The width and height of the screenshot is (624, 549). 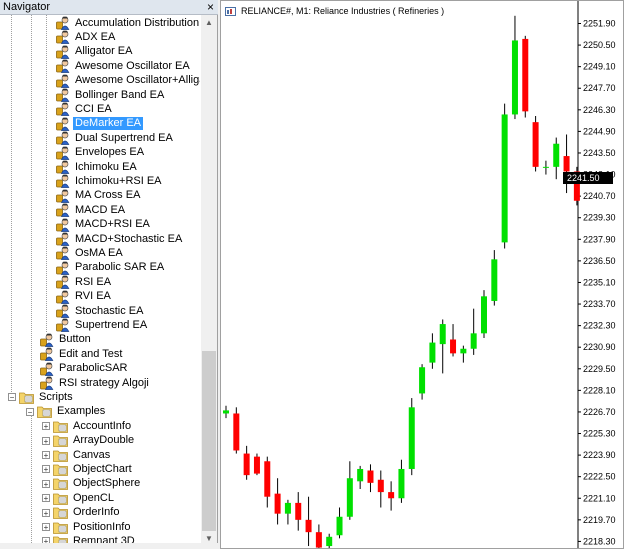 I want to click on expert-item: ParabolicSAR, so click(x=84, y=369).